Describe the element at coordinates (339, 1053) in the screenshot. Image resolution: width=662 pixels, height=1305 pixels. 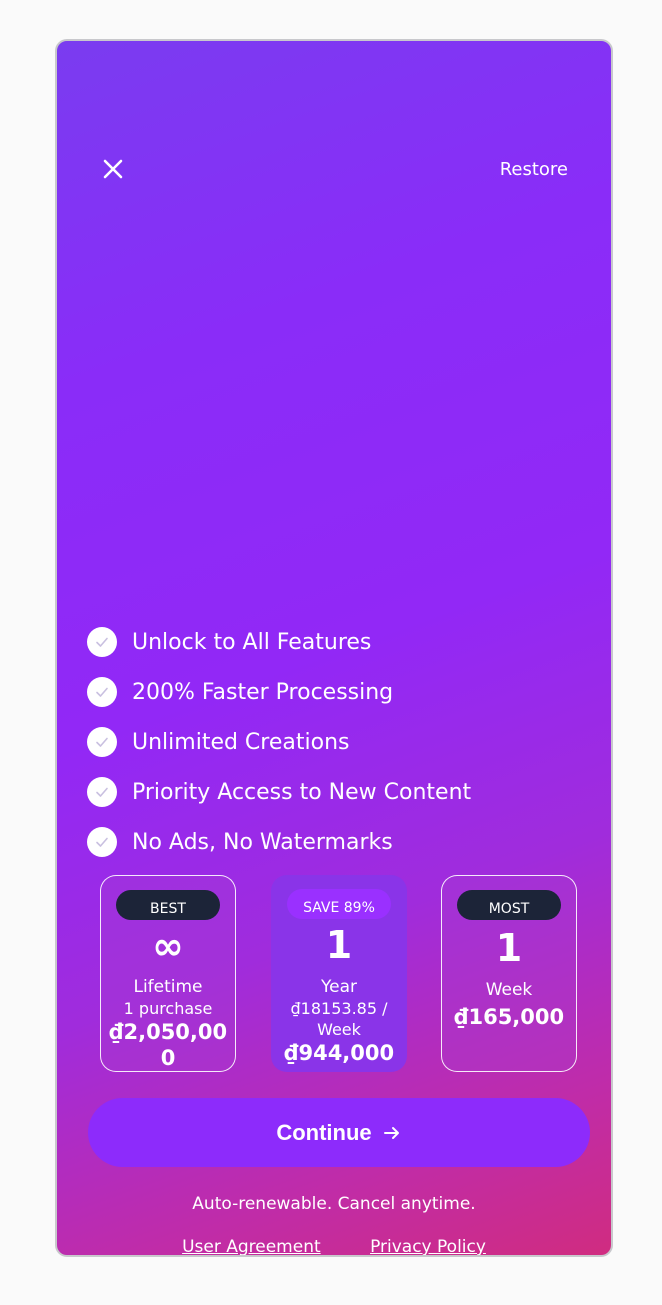
I see `plan-price: ₫944,000` at that location.